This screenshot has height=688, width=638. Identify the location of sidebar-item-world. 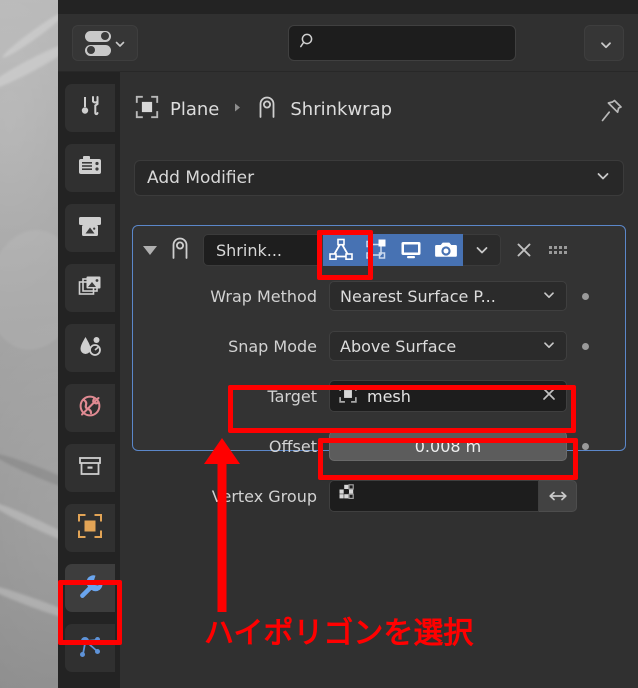
(90, 408).